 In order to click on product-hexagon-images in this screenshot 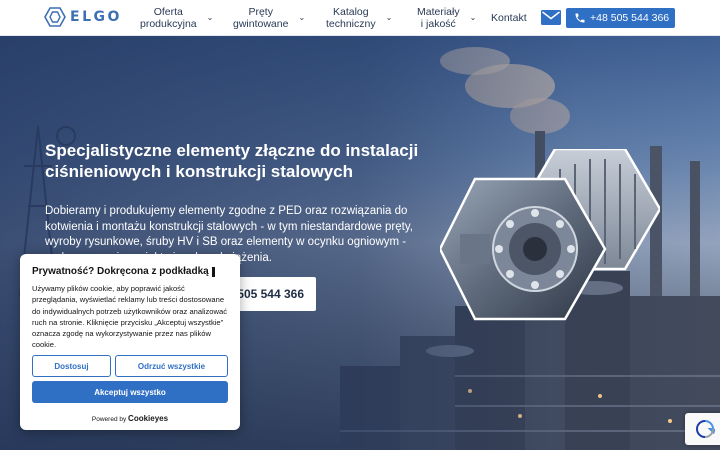, I will do `click(550, 235)`.